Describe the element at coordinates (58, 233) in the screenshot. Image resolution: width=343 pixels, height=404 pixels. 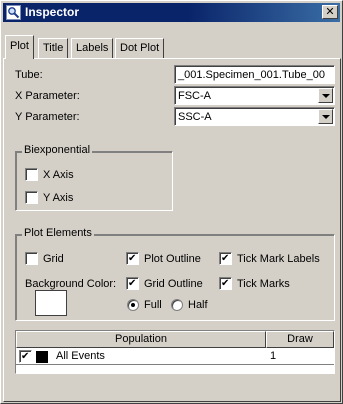
I see `plot-elements-group-title: Plot Elements` at that location.